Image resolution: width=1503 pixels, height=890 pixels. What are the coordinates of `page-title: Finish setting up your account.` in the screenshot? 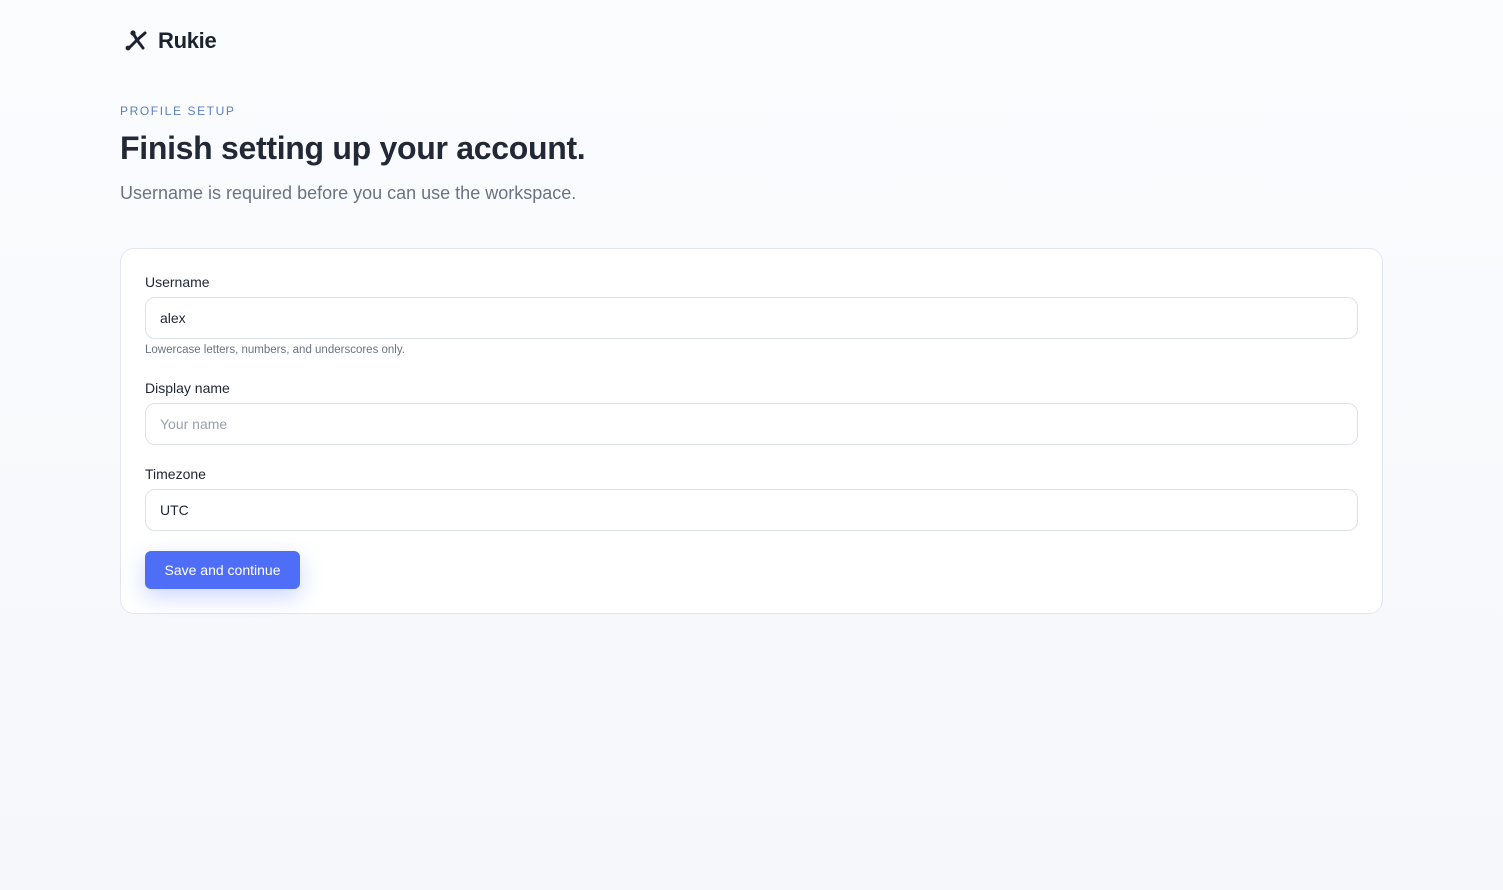 It's located at (353, 148).